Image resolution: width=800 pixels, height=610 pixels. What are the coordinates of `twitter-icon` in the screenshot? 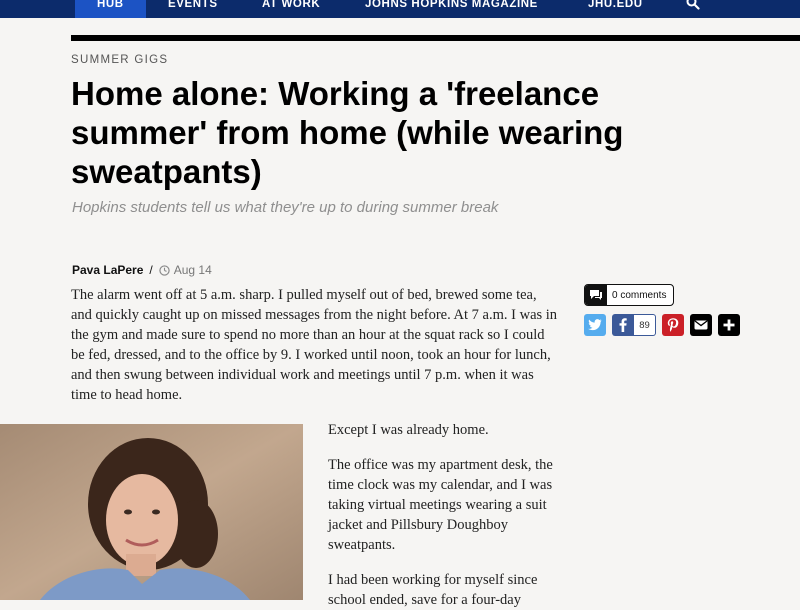 It's located at (595, 325).